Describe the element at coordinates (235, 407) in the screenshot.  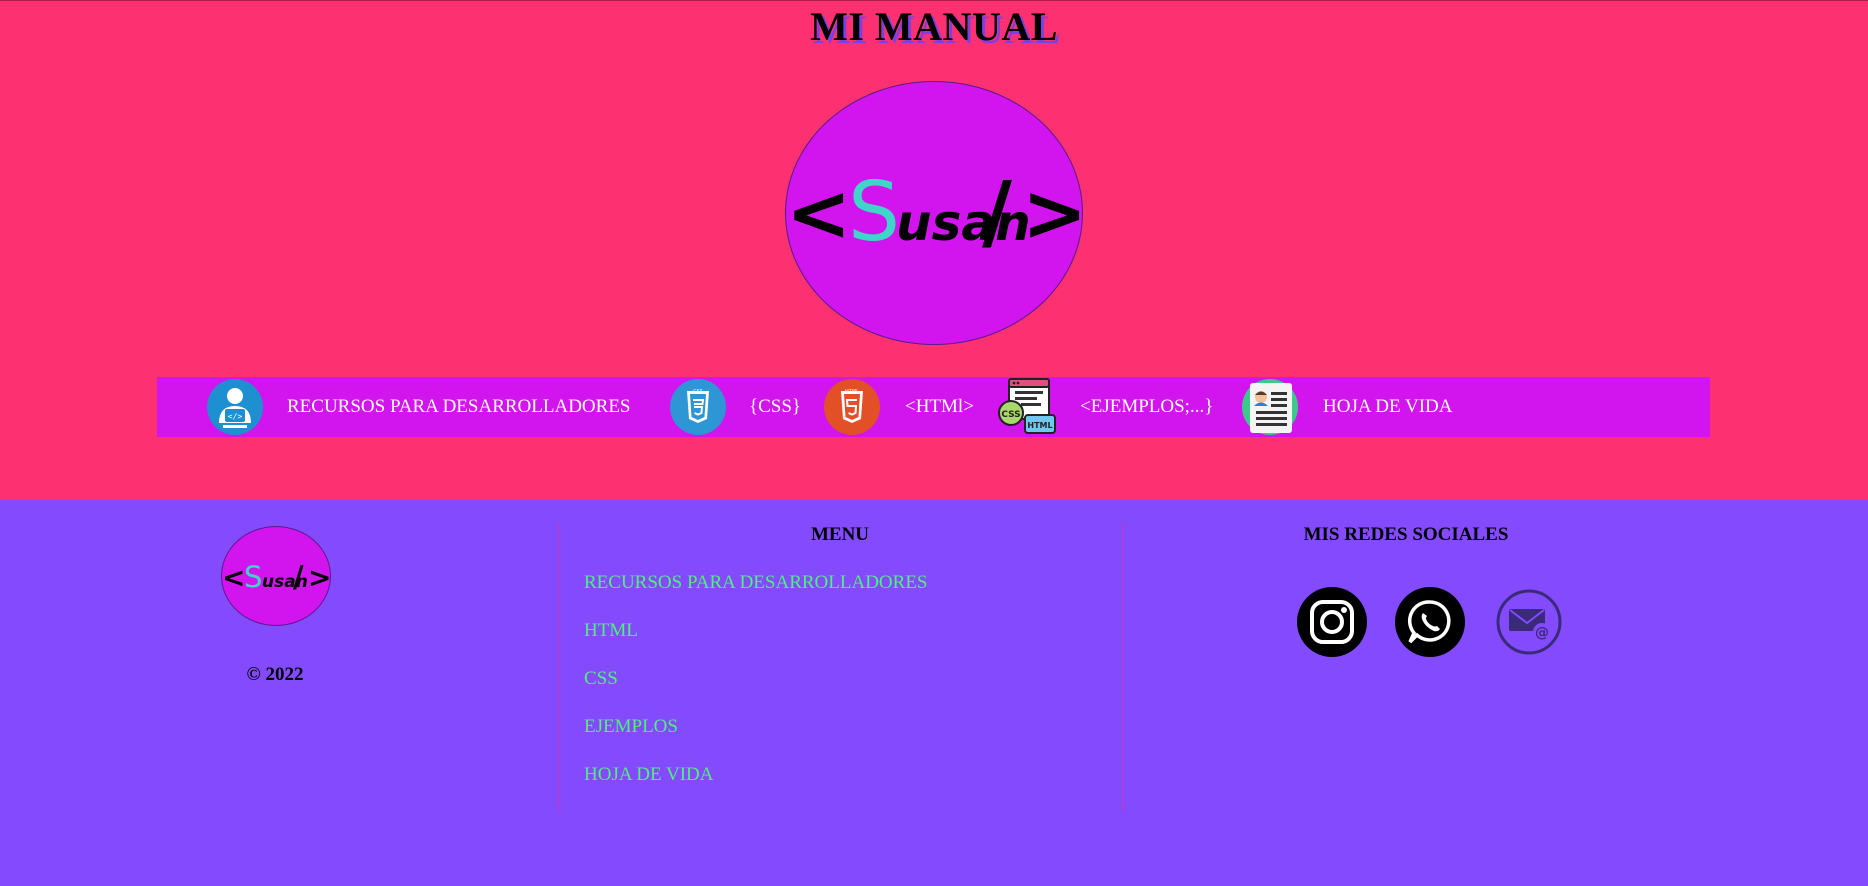
I see `developer-resources-icon: </>` at that location.